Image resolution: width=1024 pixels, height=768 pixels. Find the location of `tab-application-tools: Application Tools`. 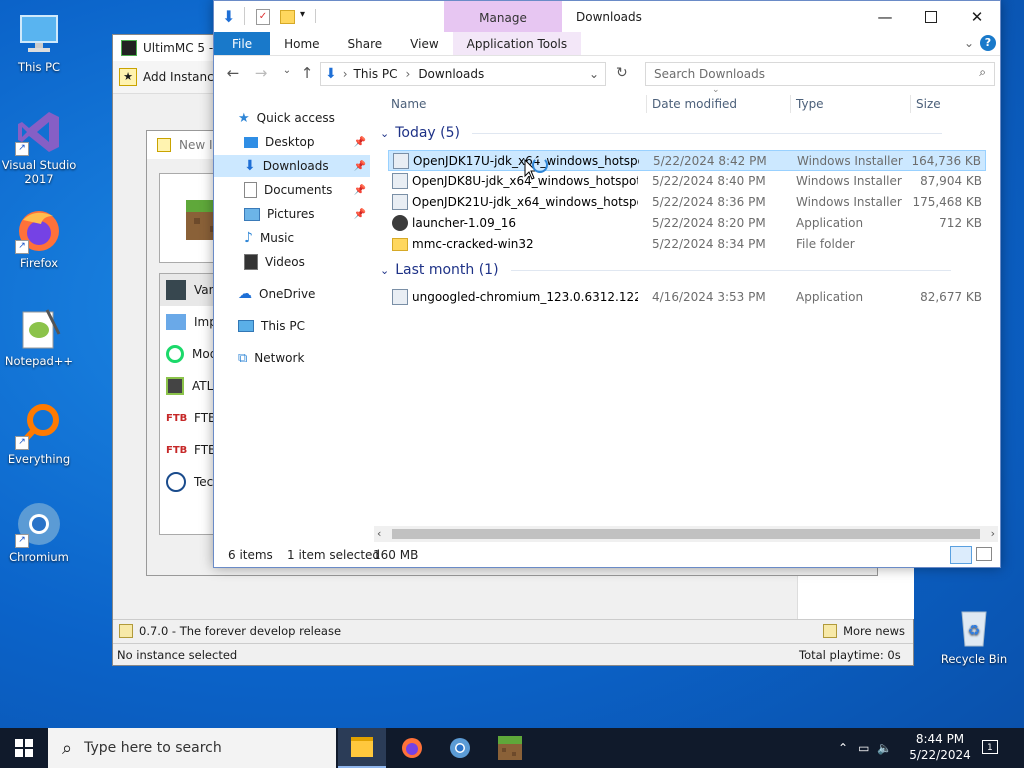

tab-application-tools: Application Tools is located at coordinates (517, 43).